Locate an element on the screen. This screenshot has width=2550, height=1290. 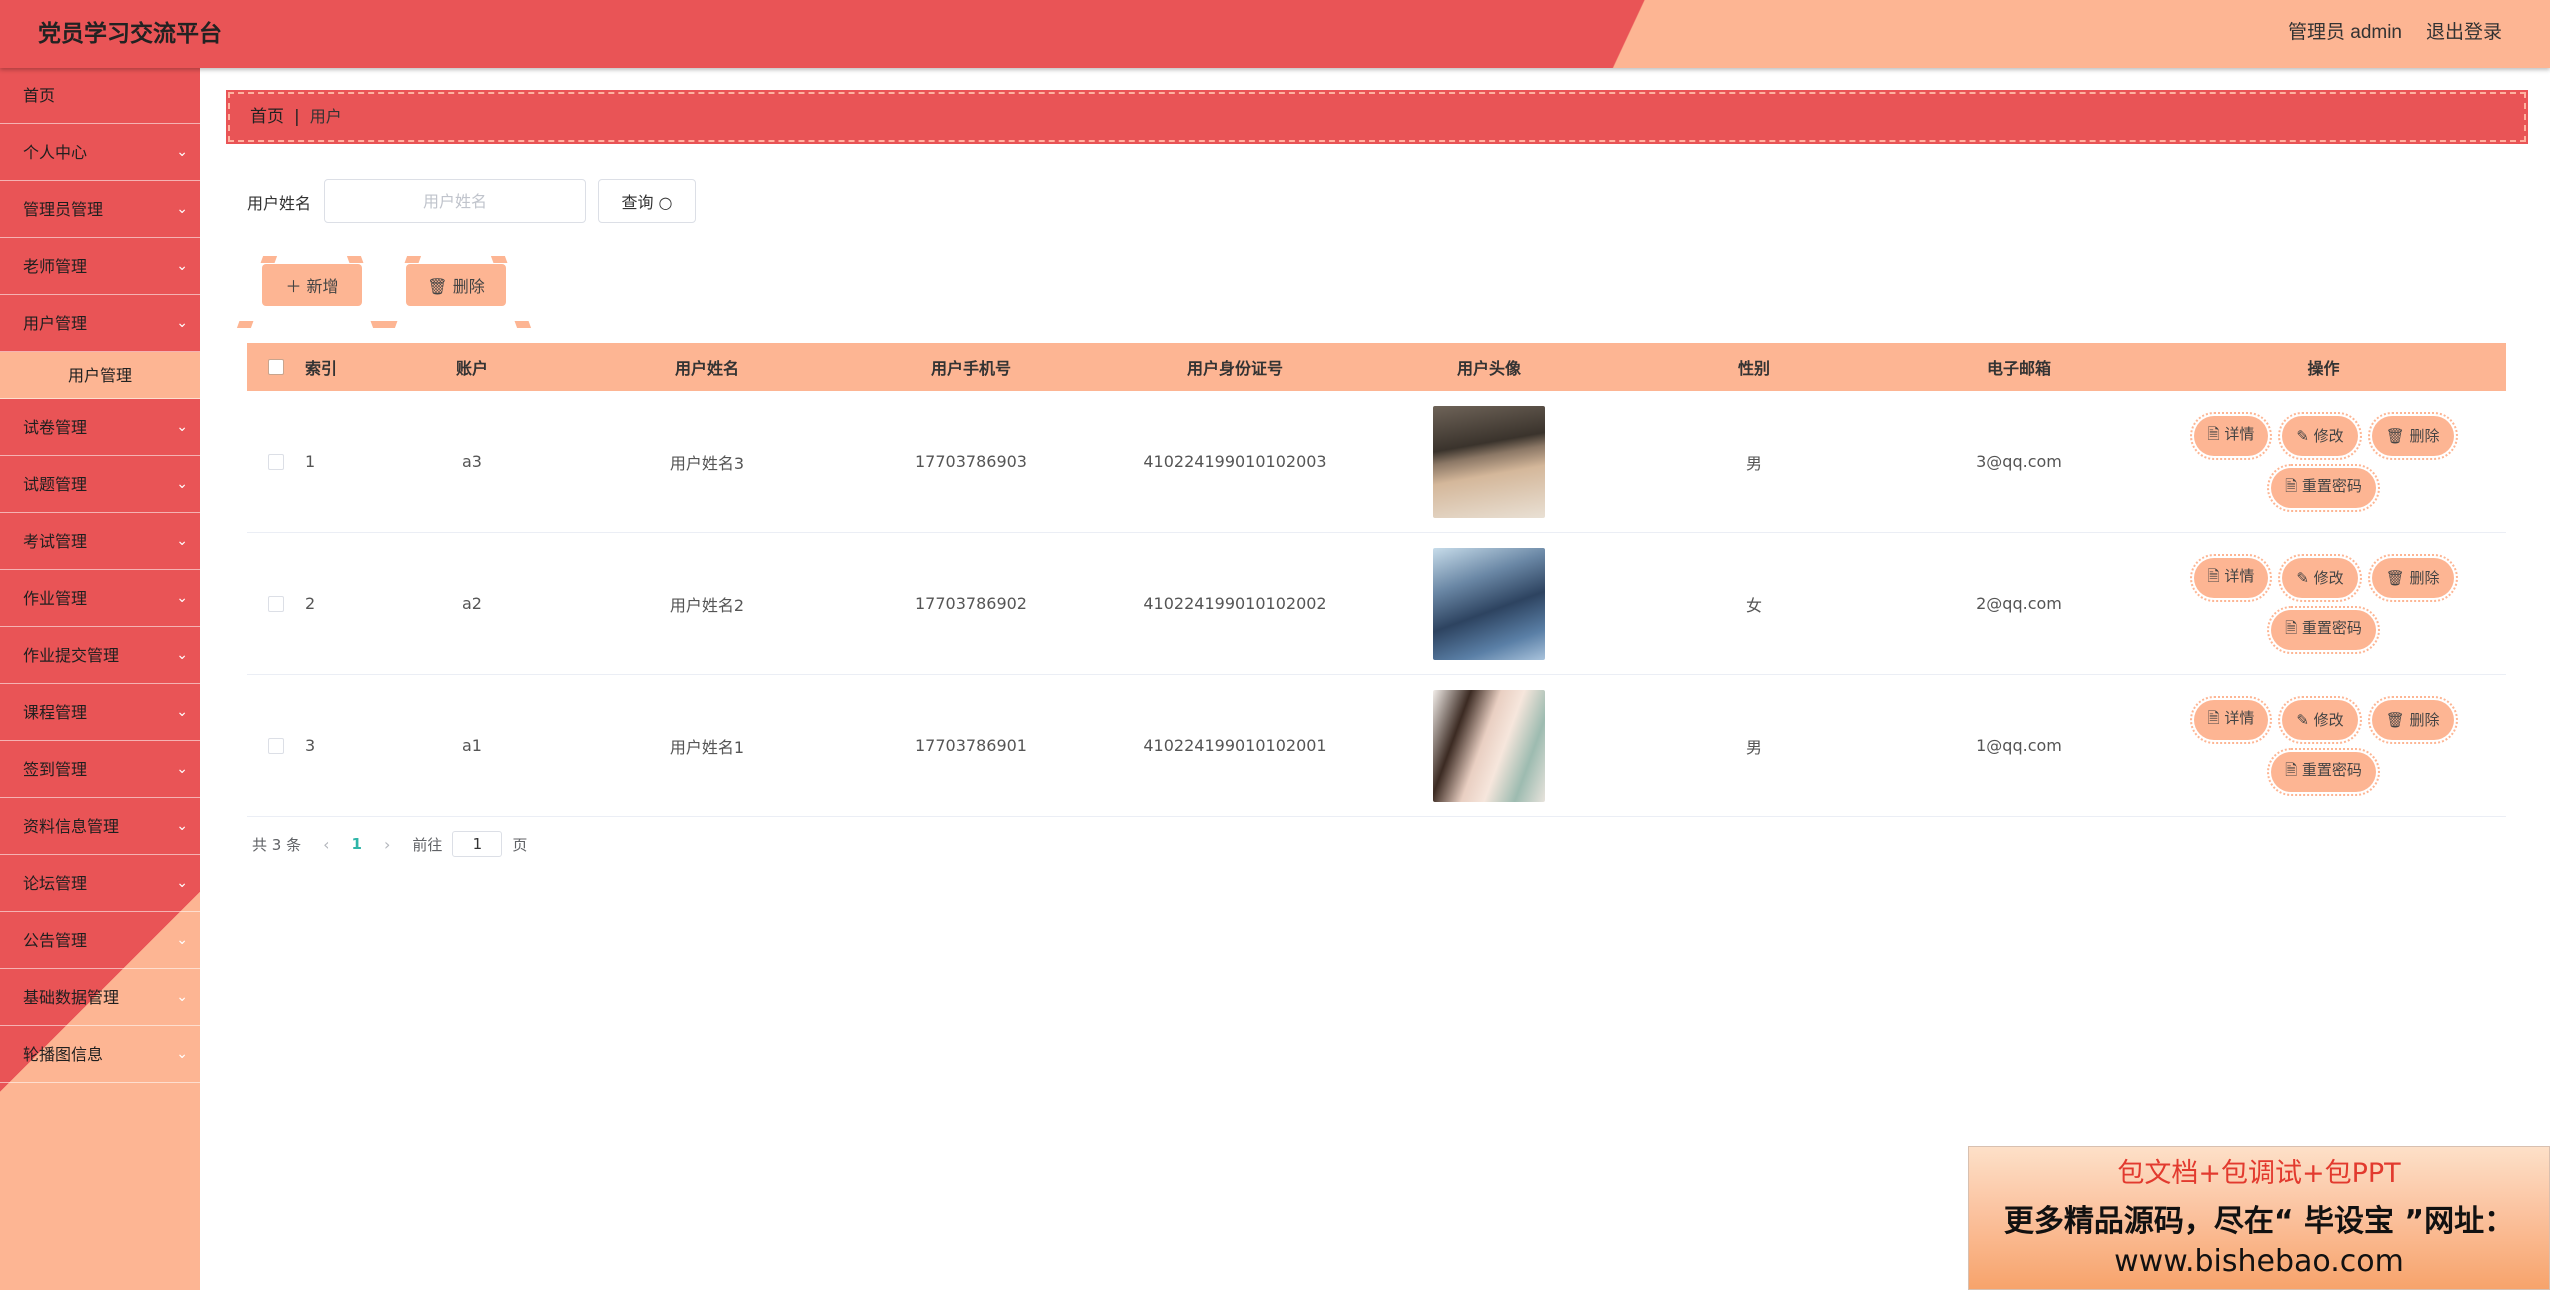
header-id-number: 用户身份证号 is located at coordinates (1234, 368).